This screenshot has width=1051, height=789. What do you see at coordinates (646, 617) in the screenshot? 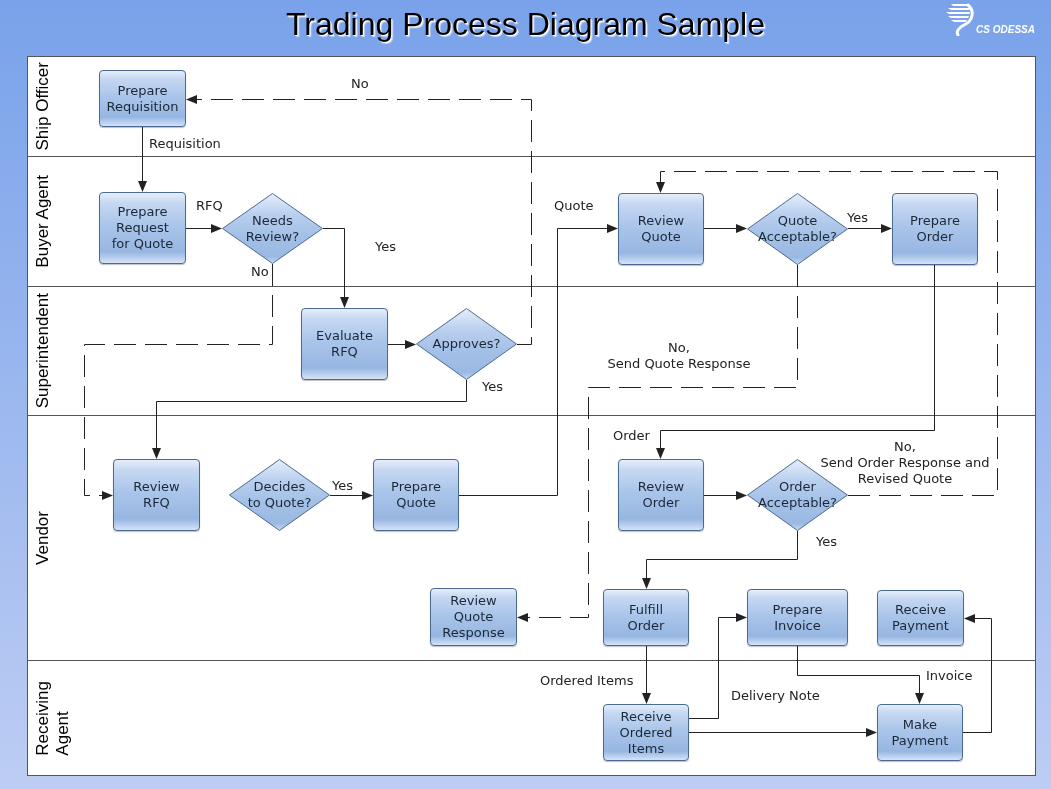
I see `process-node: Fulfill Order` at bounding box center [646, 617].